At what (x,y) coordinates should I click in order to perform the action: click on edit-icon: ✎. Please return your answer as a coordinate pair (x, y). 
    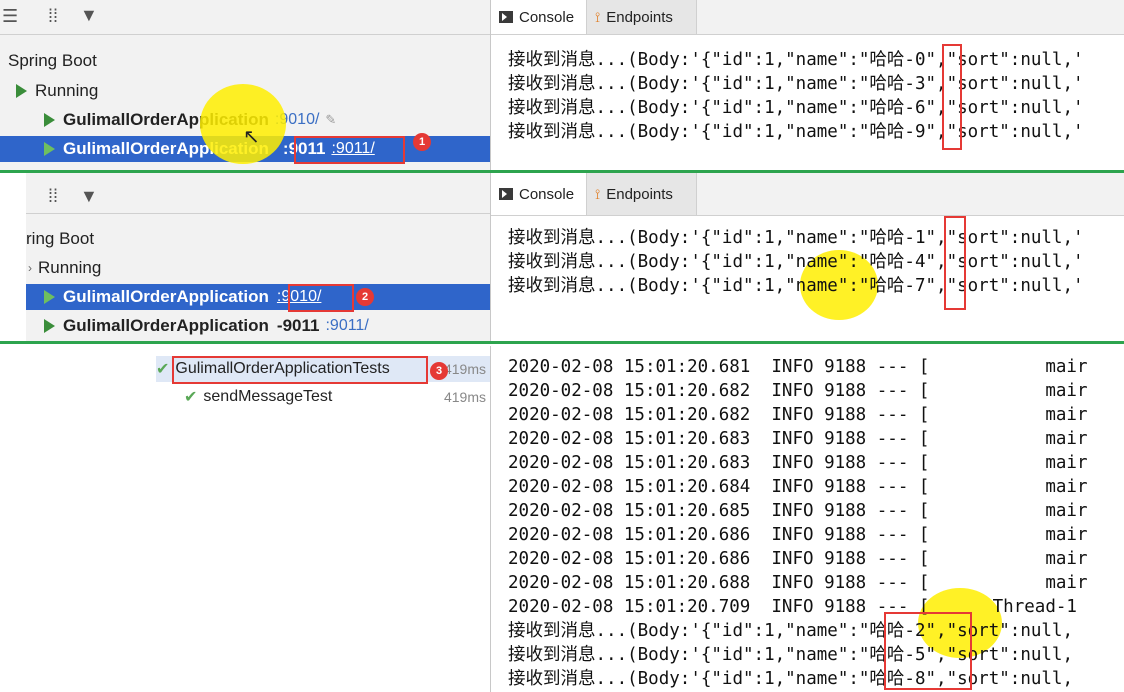
    Looking at the image, I should click on (330, 120).